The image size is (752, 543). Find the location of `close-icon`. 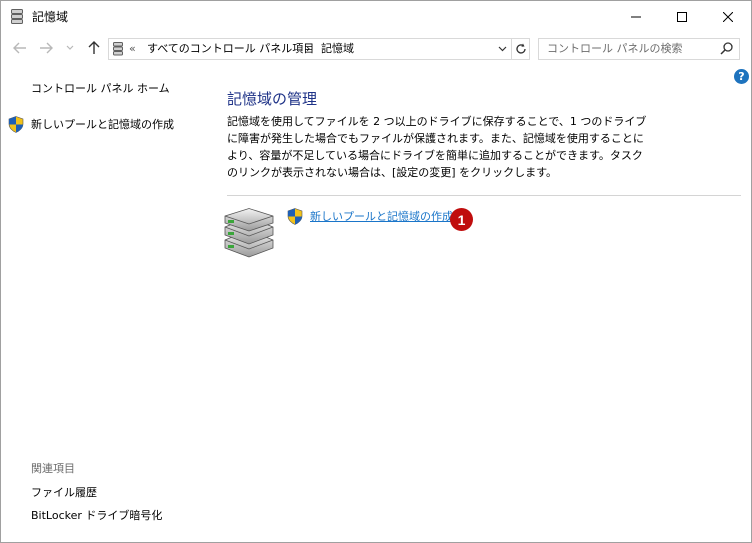

close-icon is located at coordinates (728, 16).